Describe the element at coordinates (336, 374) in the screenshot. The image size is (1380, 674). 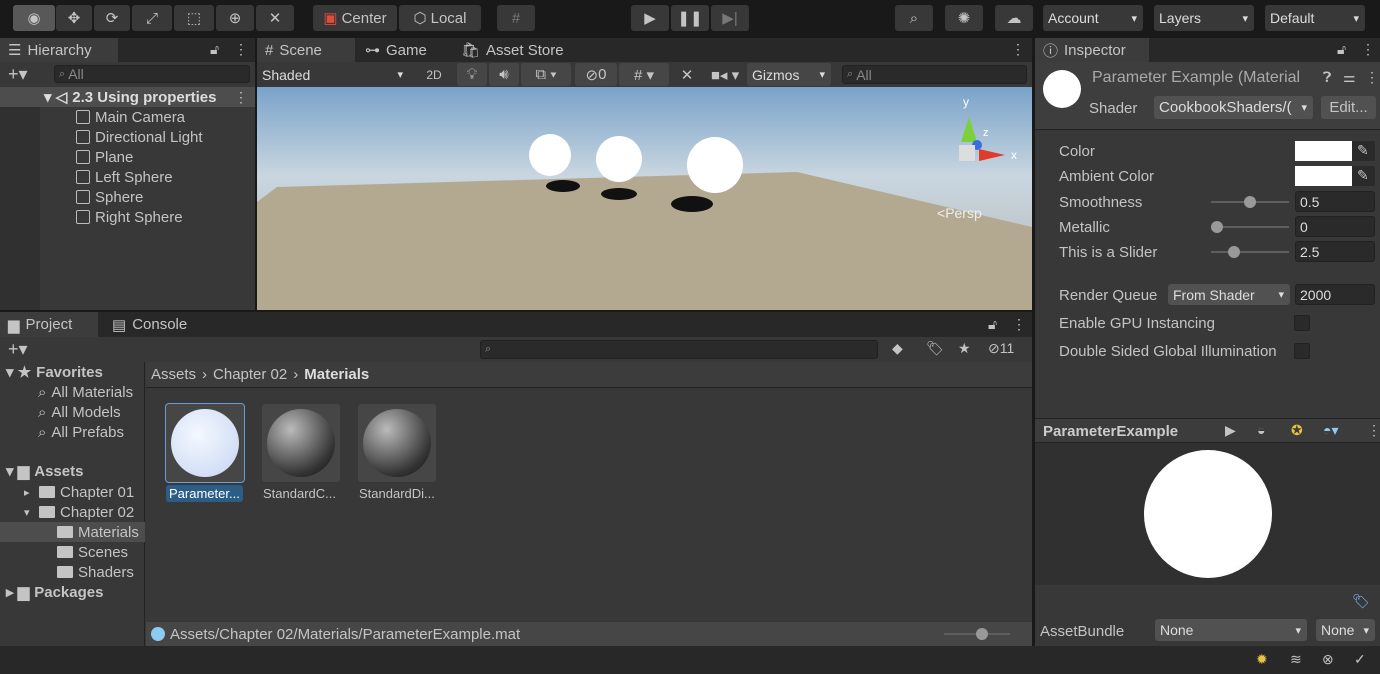
I see `breadcrumb-materials: Materials` at that location.